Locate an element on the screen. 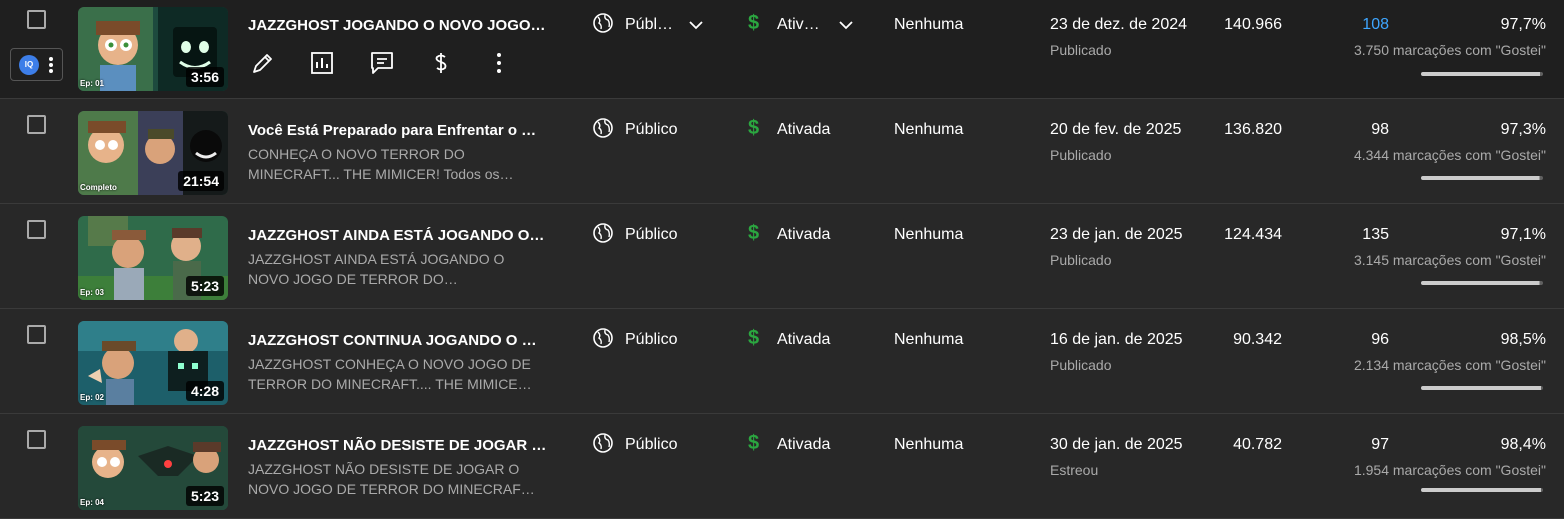 The height and width of the screenshot is (519, 1564). publish-date: 23 de dez. de 2024 is located at coordinates (1119, 24).